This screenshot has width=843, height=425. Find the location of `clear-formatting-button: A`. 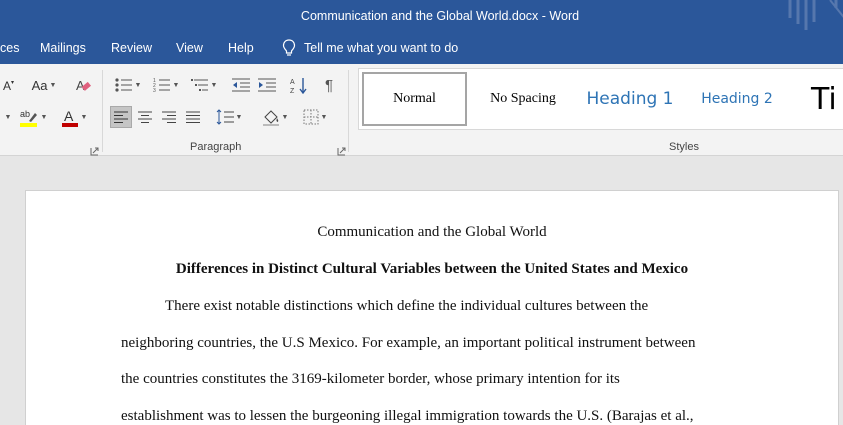

clear-formatting-button: A is located at coordinates (83, 85).